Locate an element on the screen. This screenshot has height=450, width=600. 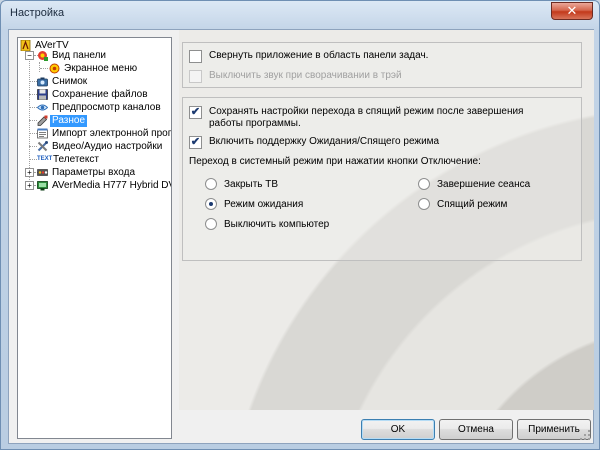
tree-item-save-files: Сохранение файлов is located at coordinates (93, 94).